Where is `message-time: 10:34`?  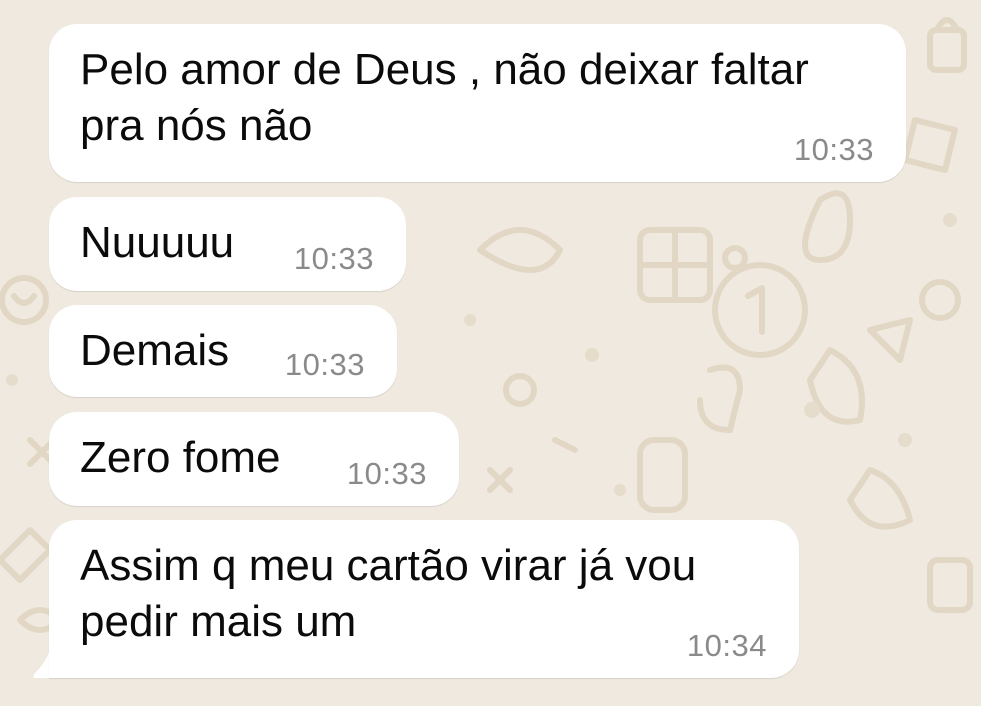 message-time: 10:34 is located at coordinates (726, 645).